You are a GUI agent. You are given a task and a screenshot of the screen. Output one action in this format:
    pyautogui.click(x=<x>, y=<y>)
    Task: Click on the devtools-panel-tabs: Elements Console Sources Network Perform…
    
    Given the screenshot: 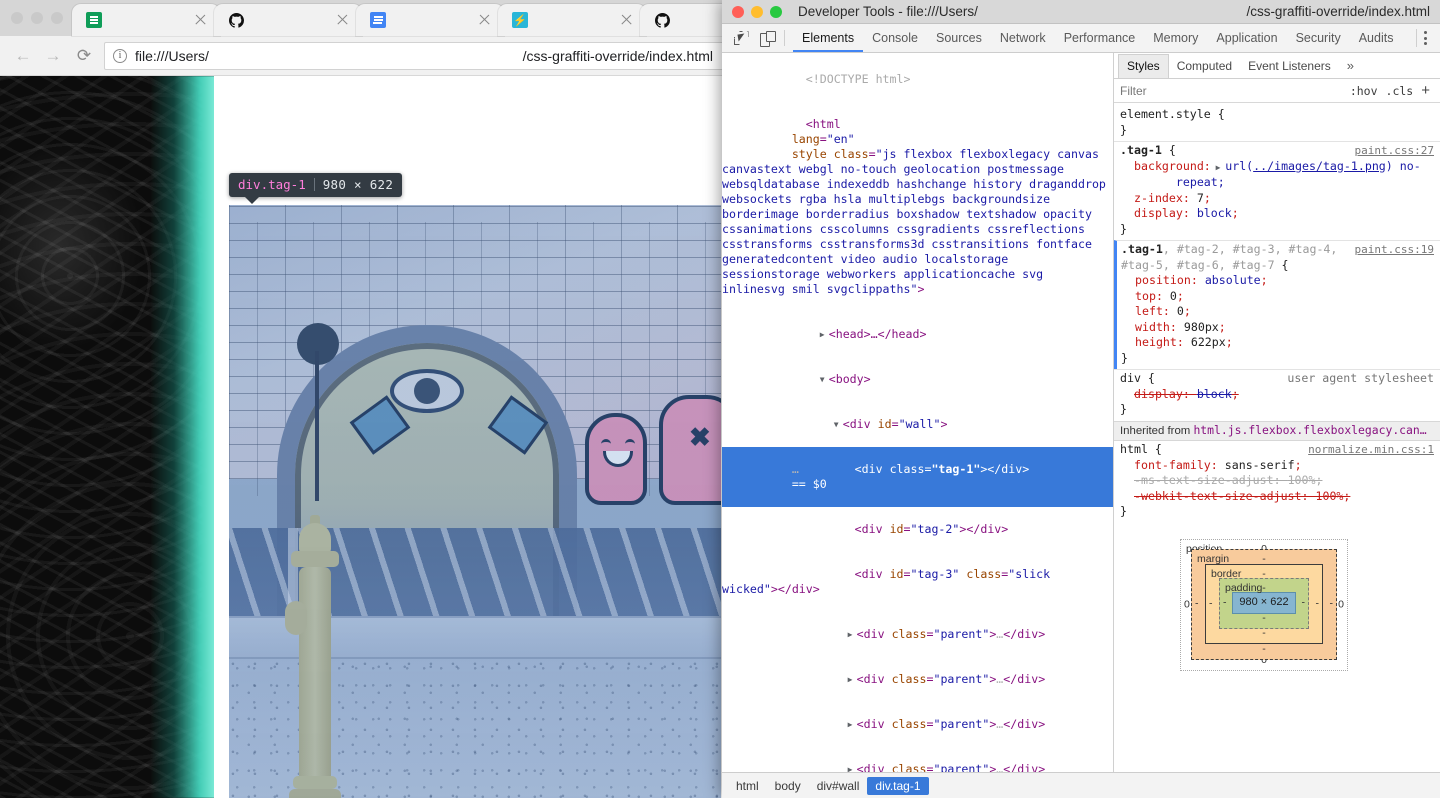 What is the action you would take?
    pyautogui.click(x=1081, y=38)
    